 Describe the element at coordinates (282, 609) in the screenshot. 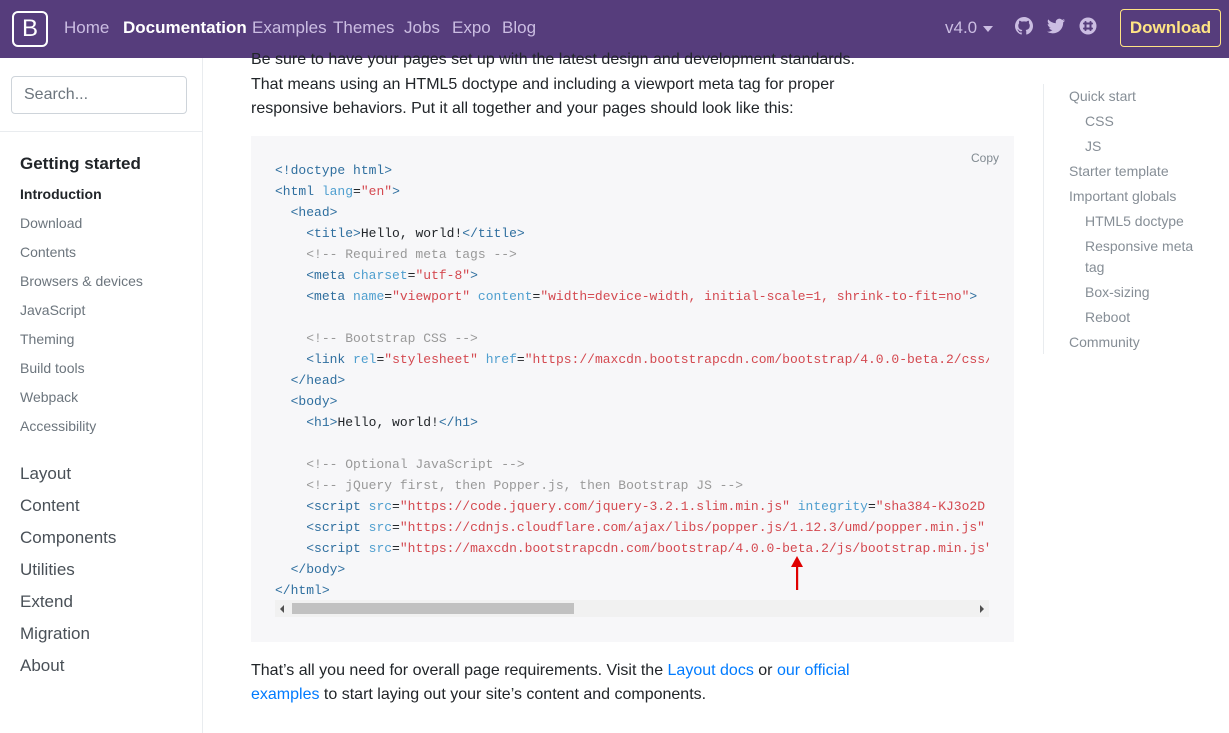

I see `scroll-left-arrow-icon` at that location.